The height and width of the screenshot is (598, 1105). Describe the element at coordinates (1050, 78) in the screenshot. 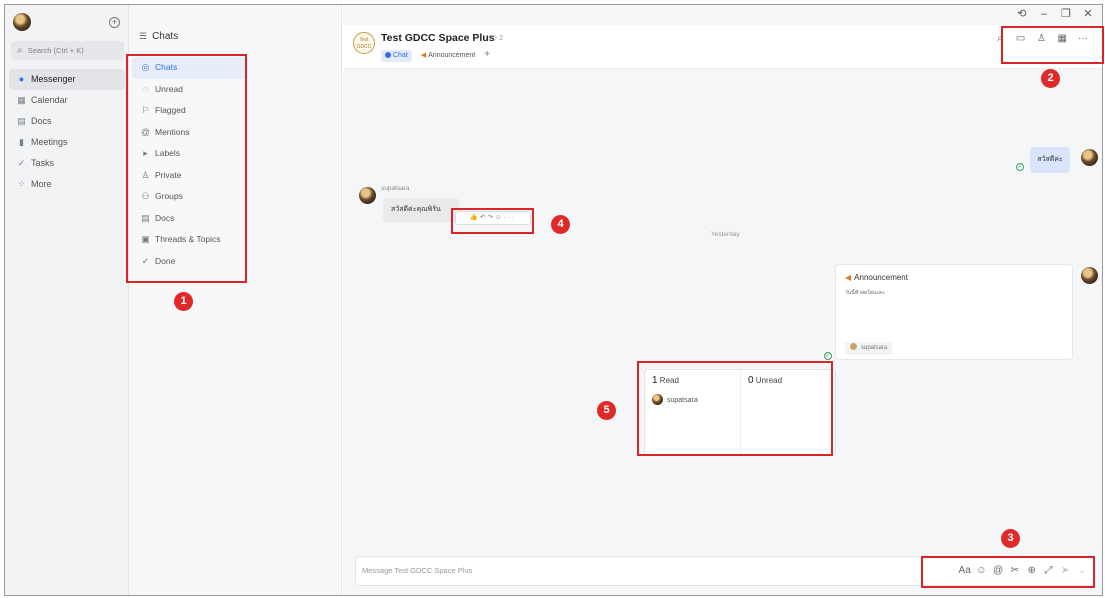

I see `annotation-badge-2: 2` at that location.